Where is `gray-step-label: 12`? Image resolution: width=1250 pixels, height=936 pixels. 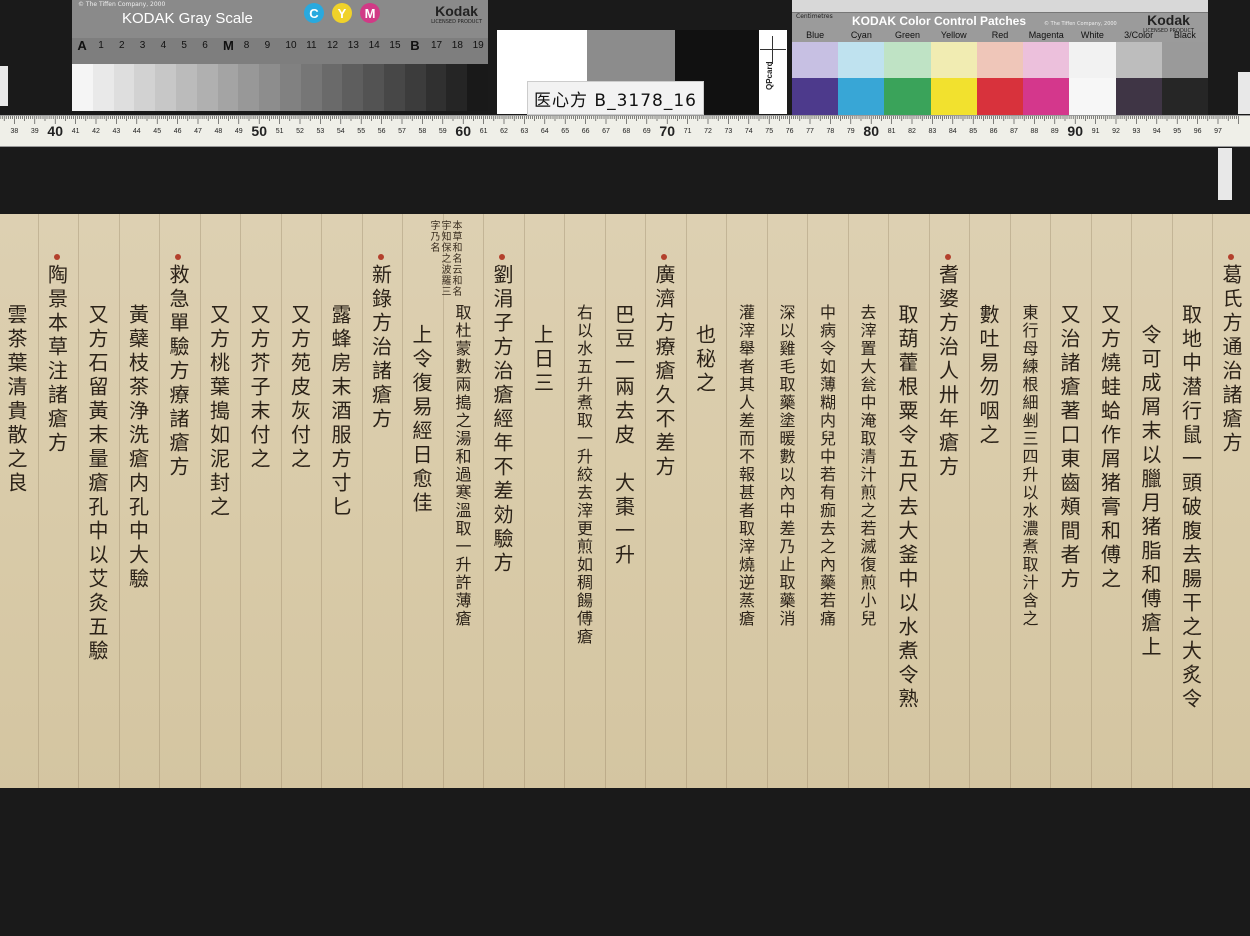
gray-step-label: 12 is located at coordinates (333, 45).